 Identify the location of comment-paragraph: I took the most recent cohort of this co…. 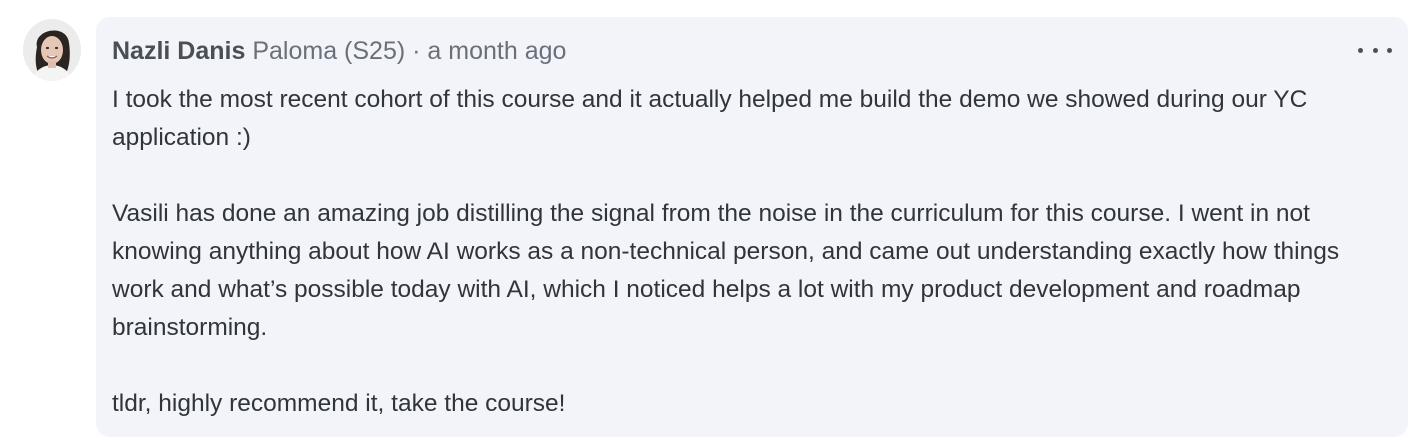
(710, 118).